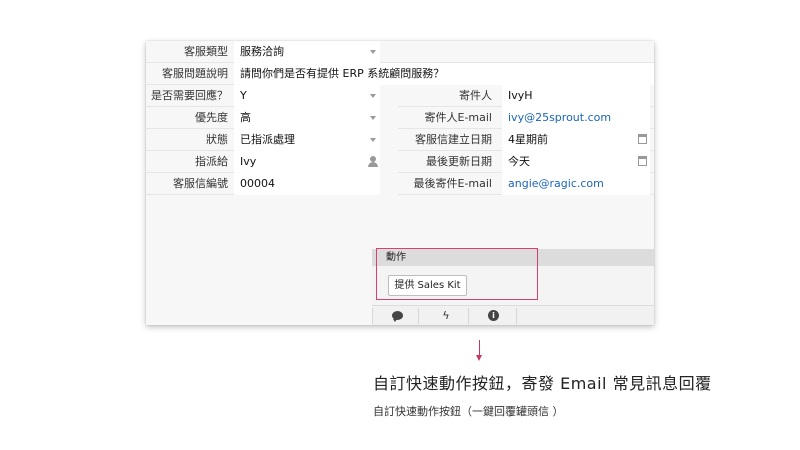 The width and height of the screenshot is (800, 450). Describe the element at coordinates (493, 315) in the screenshot. I see `info-icon: i` at that location.